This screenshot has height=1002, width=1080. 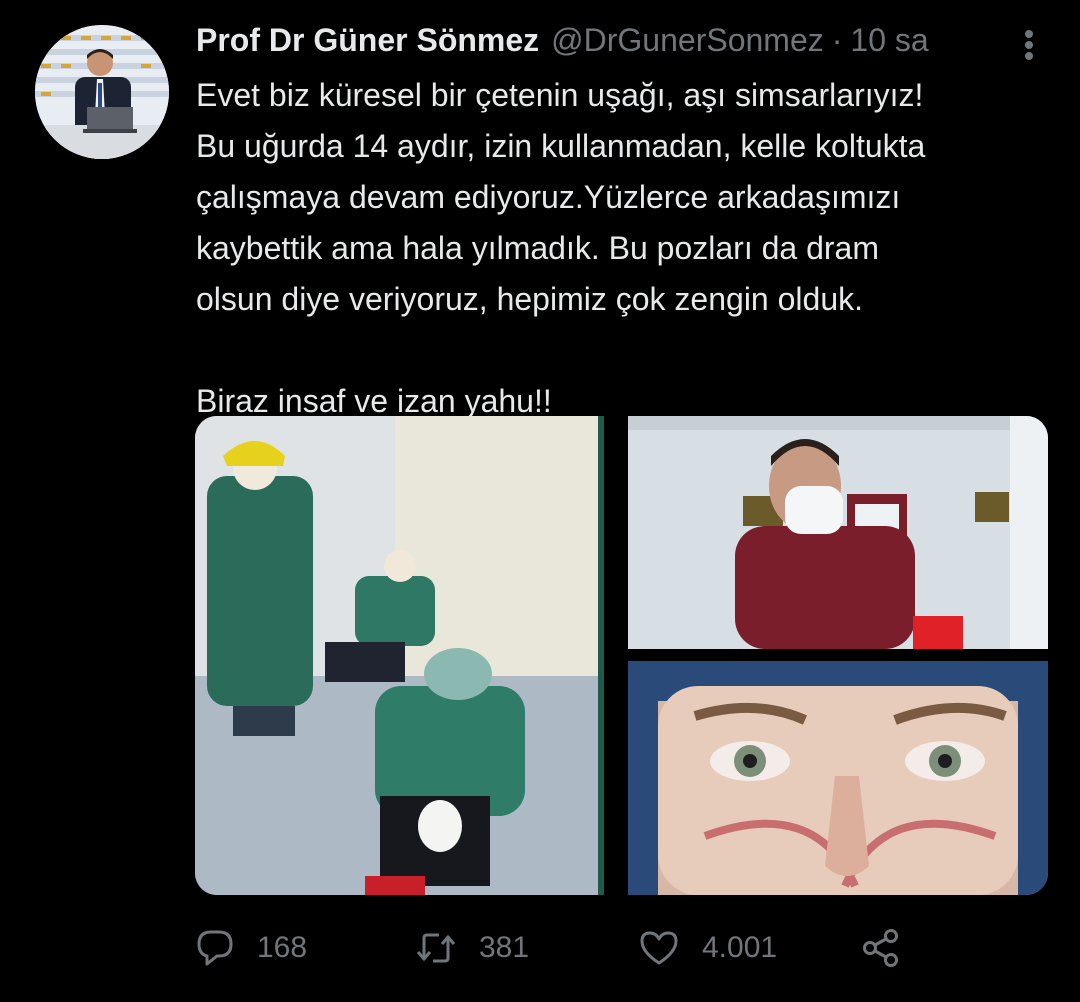 What do you see at coordinates (436, 948) in the screenshot?
I see `retweet-icon` at bounding box center [436, 948].